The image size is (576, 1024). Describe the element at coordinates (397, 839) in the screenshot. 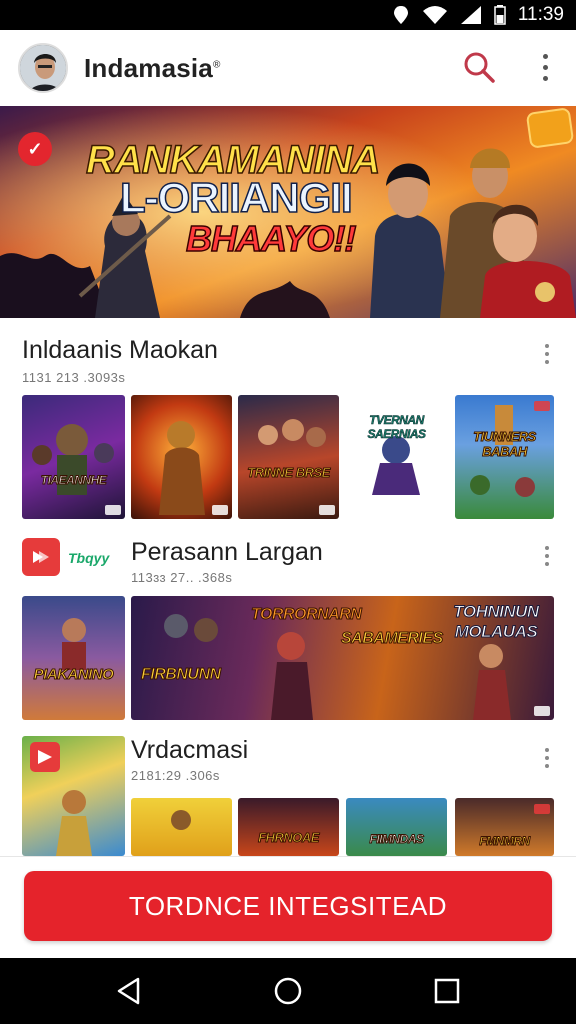

I see `game-tile-title: FIIMNDAS` at that location.